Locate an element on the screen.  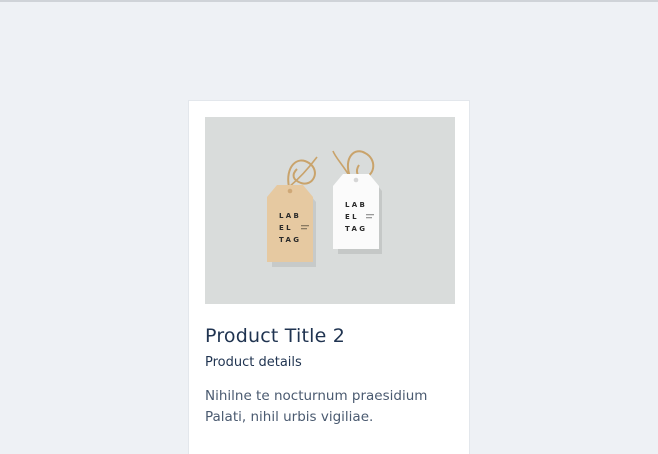
product-title: Product Title 2 is located at coordinates (275, 336).